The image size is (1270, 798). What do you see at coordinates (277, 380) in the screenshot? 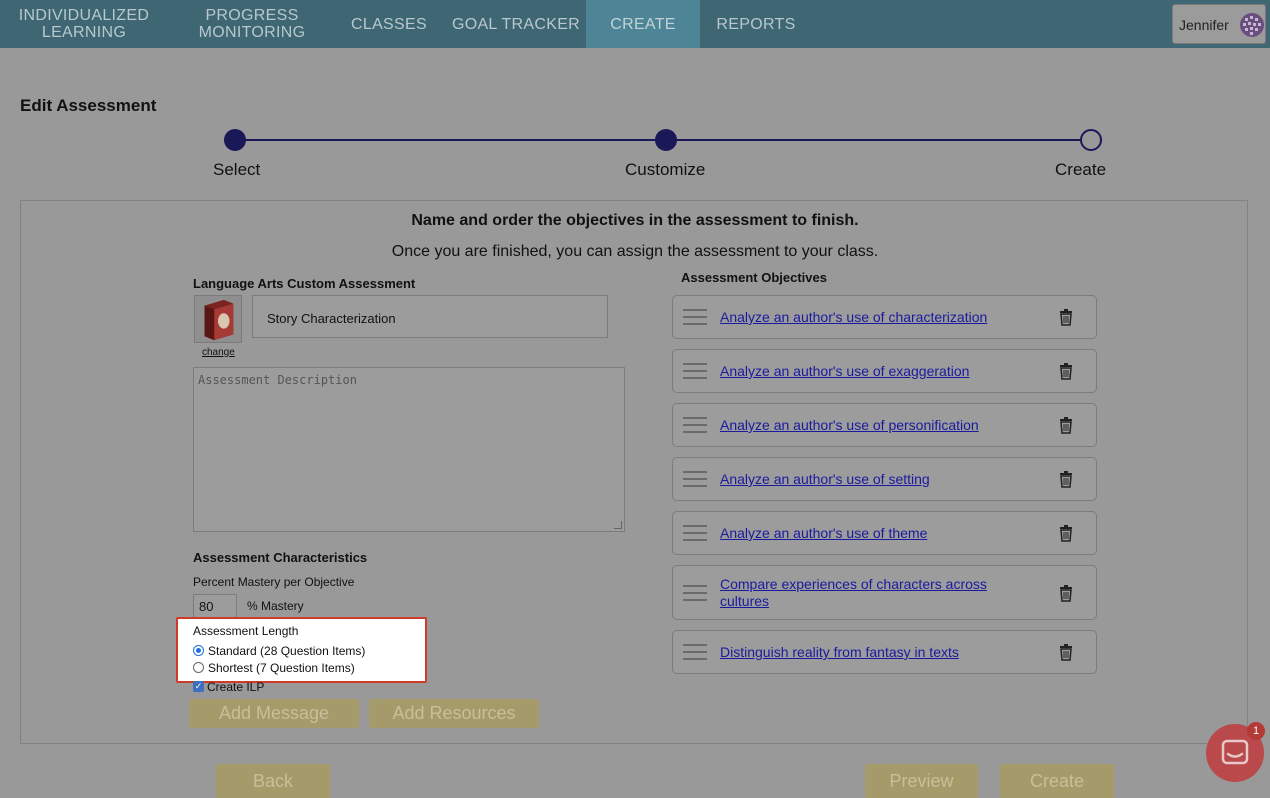
I see `description-placeholder: Assessment Description` at bounding box center [277, 380].